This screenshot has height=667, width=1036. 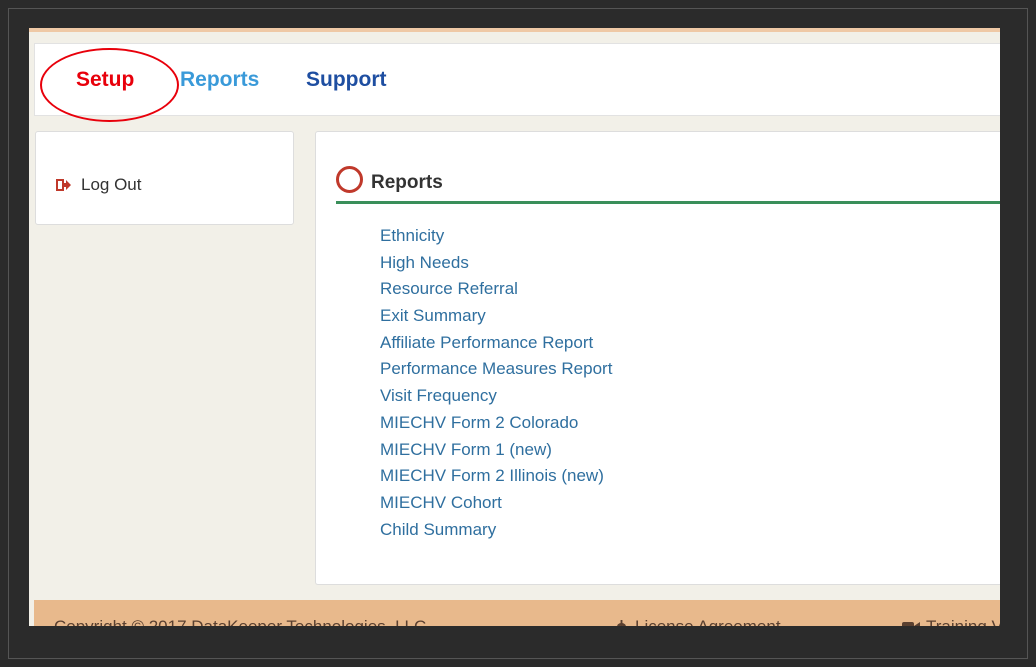 What do you see at coordinates (496, 346) in the screenshot?
I see `report-link: Affiliate Performance Report` at bounding box center [496, 346].